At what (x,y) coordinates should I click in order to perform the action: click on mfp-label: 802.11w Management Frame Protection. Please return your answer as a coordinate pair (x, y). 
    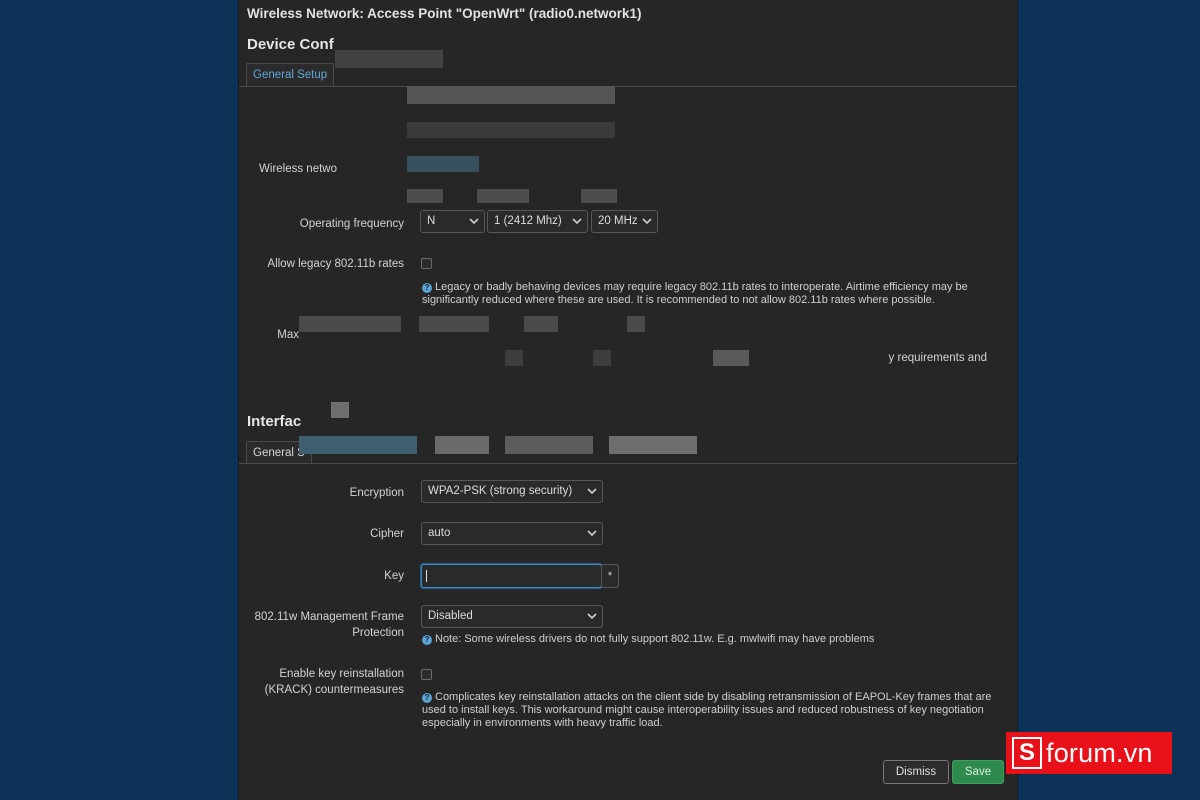
    Looking at the image, I should click on (326, 625).